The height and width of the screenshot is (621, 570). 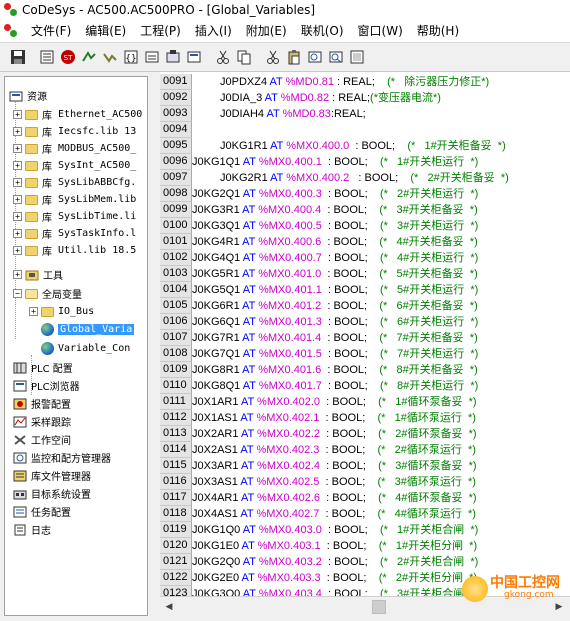 I want to click on replace-icon, so click(x=336, y=57).